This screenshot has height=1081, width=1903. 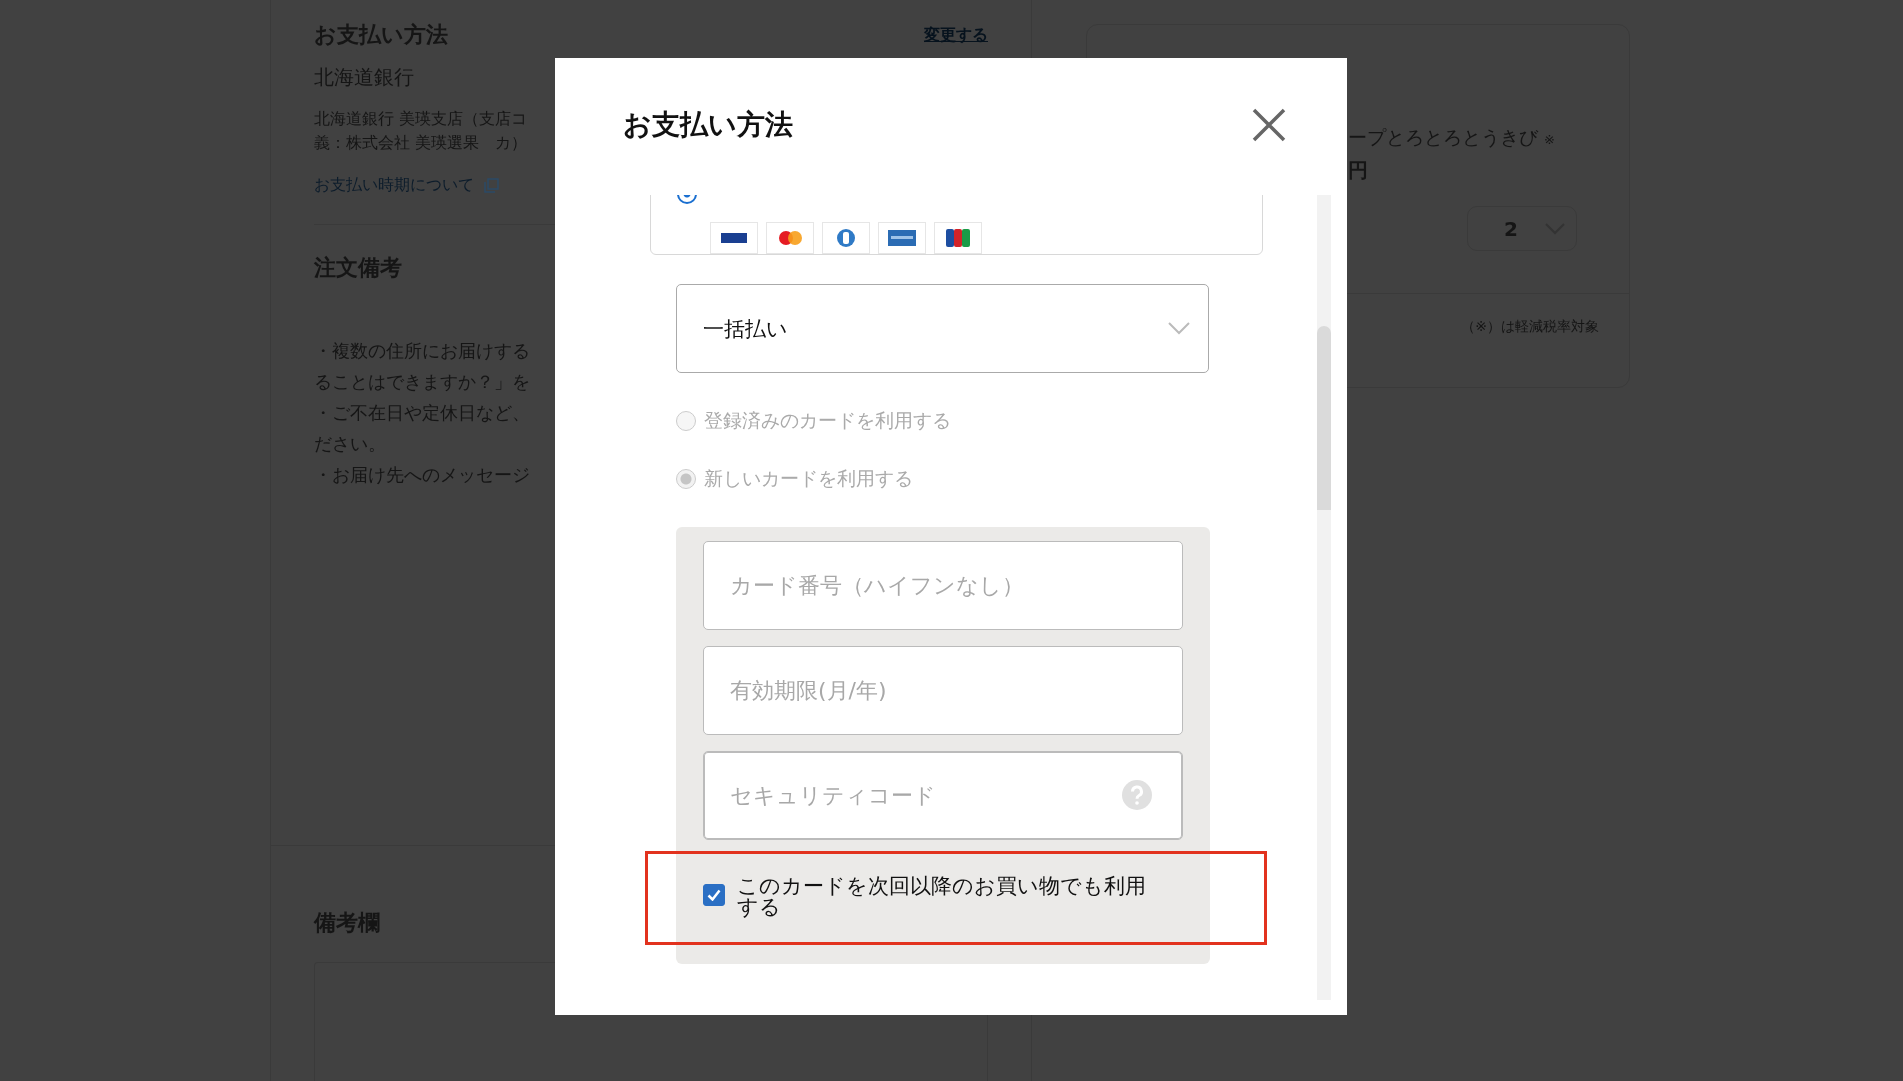 I want to click on chevron-down-icon, so click(x=1179, y=328).